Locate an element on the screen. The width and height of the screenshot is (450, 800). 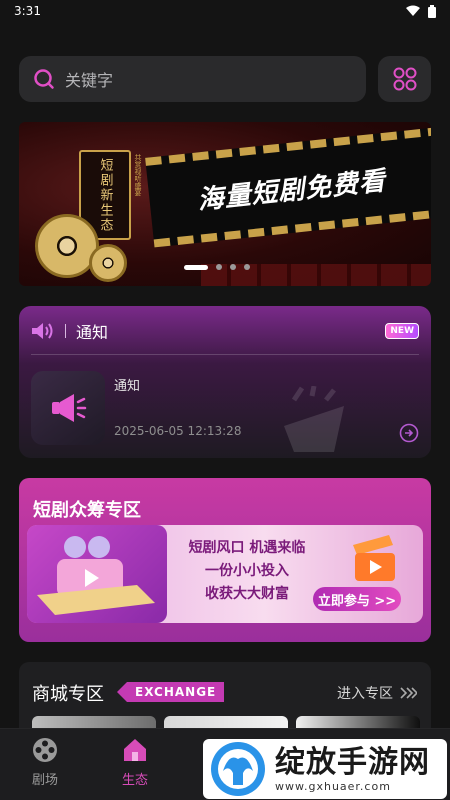
carousel-dot-active is located at coordinates (196, 267).